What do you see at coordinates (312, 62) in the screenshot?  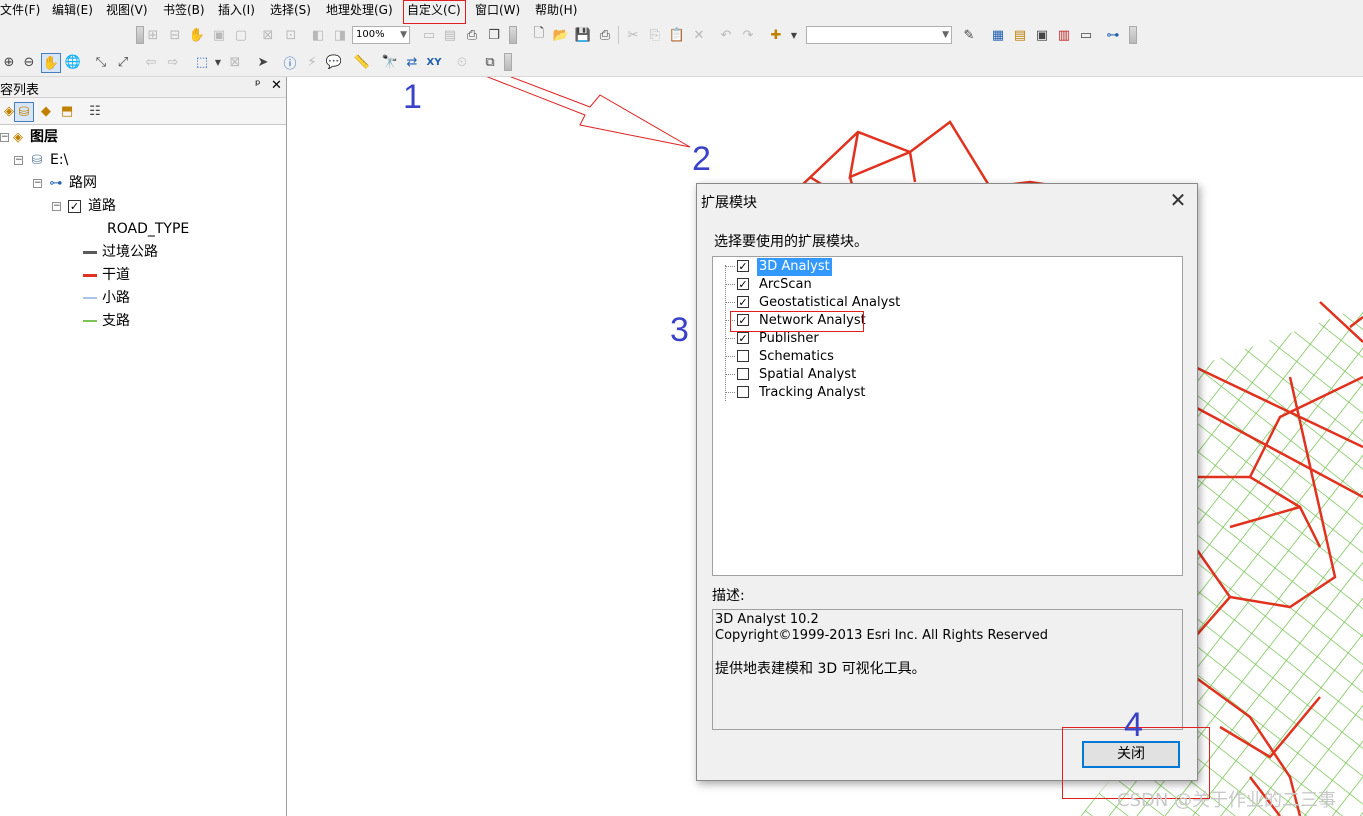 I see `hyperlink-icon: ⚡` at bounding box center [312, 62].